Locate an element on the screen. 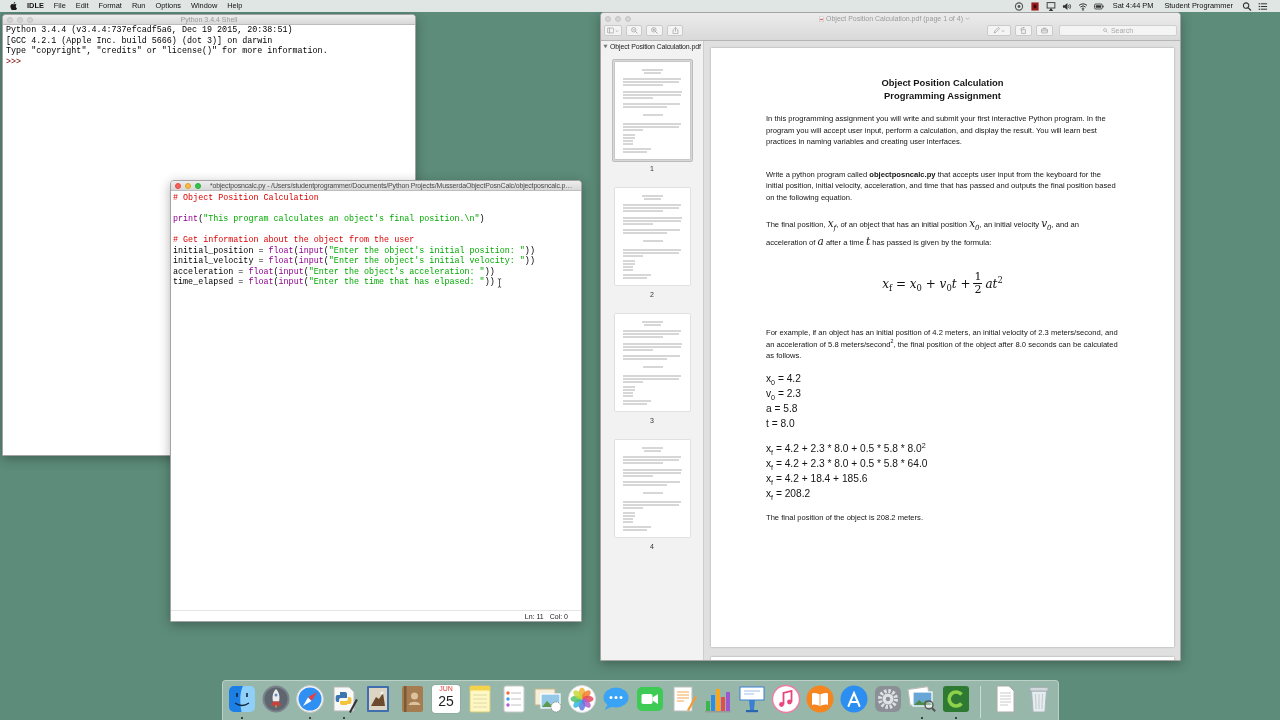  apple-logo-icon is located at coordinates (13, 6).